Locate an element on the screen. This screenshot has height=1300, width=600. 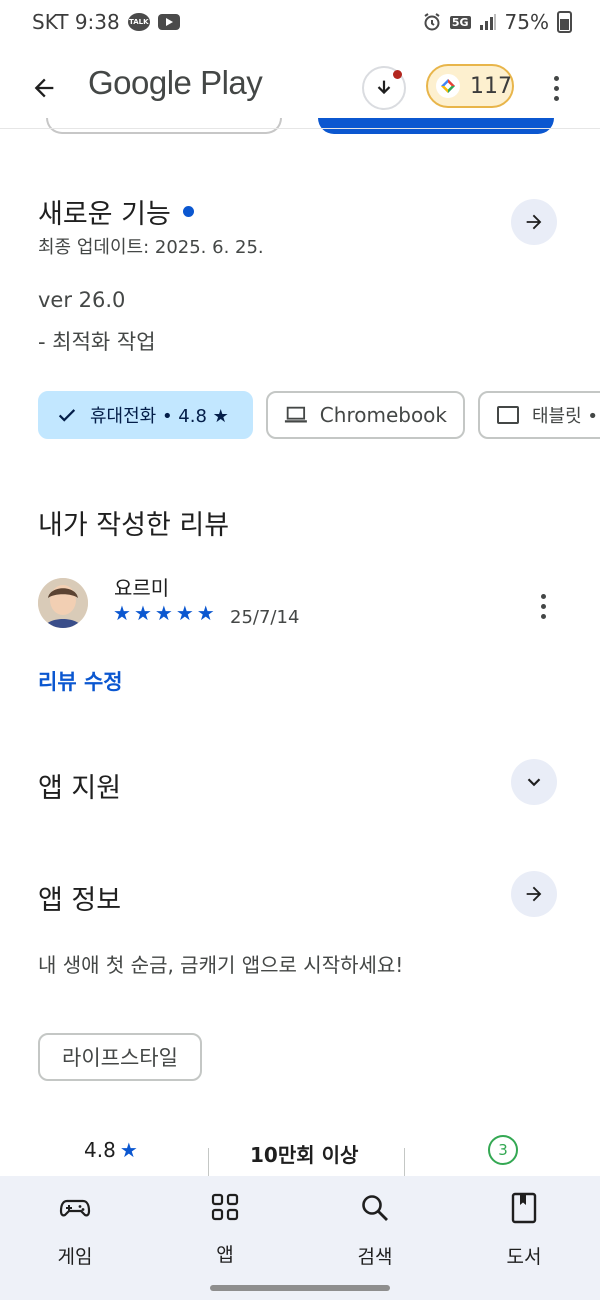
play-points-button: 117 is located at coordinates (470, 86).